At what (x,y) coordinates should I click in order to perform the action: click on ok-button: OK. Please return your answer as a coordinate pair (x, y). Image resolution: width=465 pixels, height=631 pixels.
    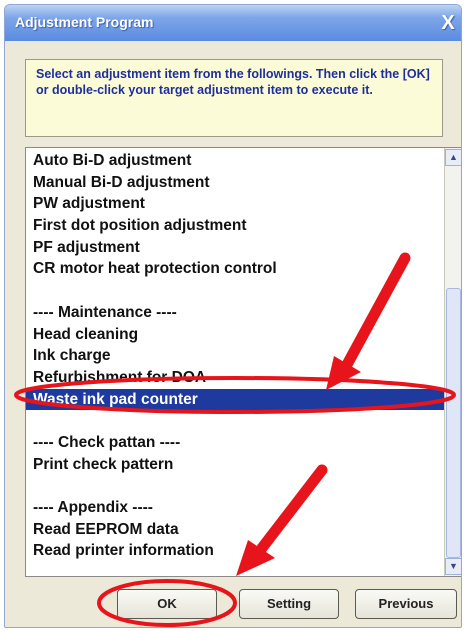
    Looking at the image, I should click on (167, 604).